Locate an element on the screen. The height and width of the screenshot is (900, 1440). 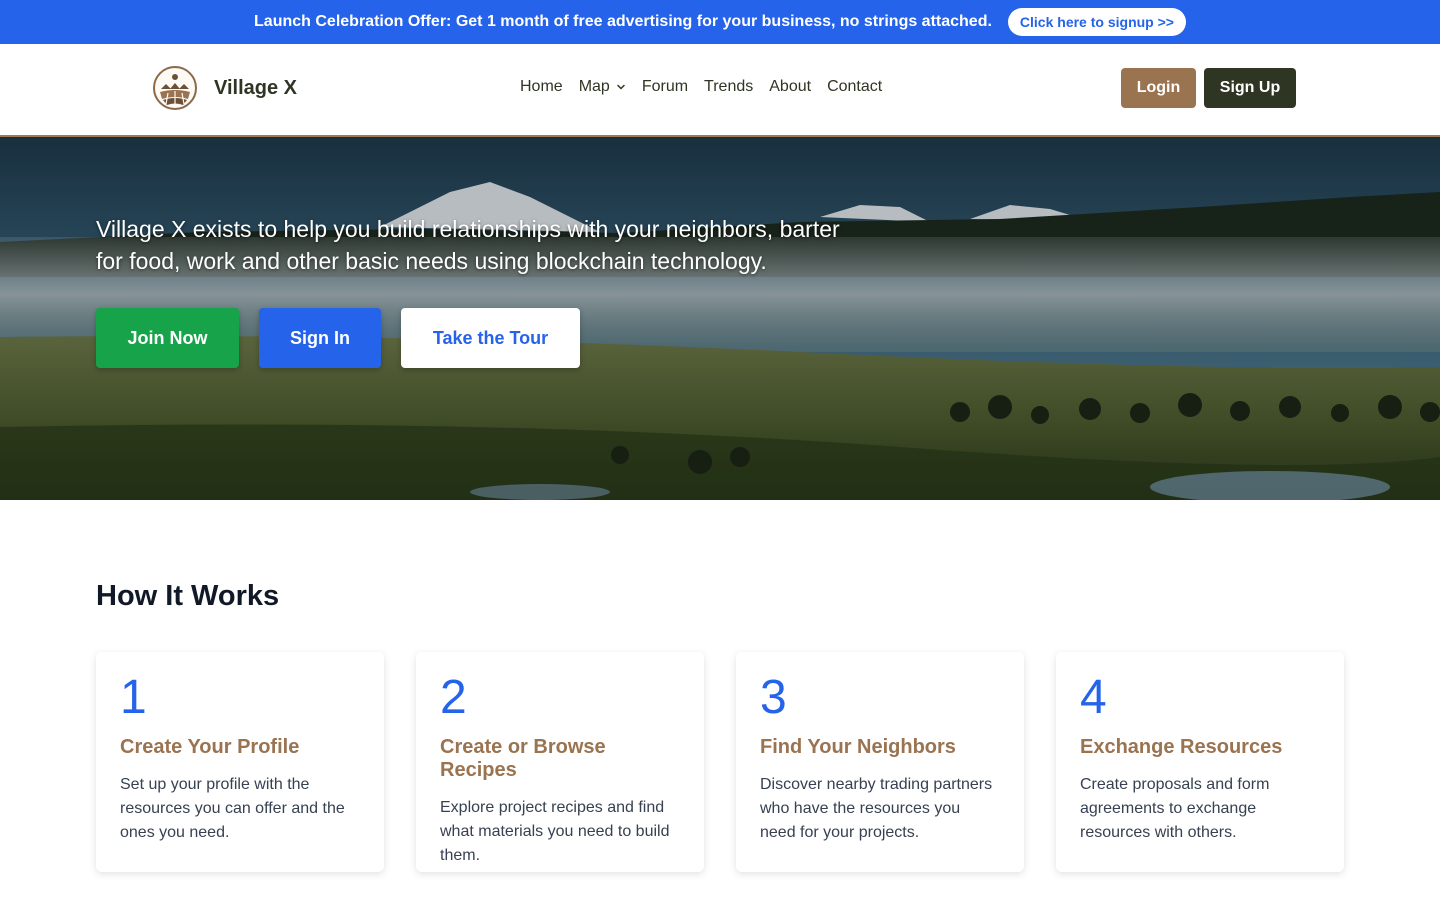
step-number: 3 is located at coordinates (773, 697).